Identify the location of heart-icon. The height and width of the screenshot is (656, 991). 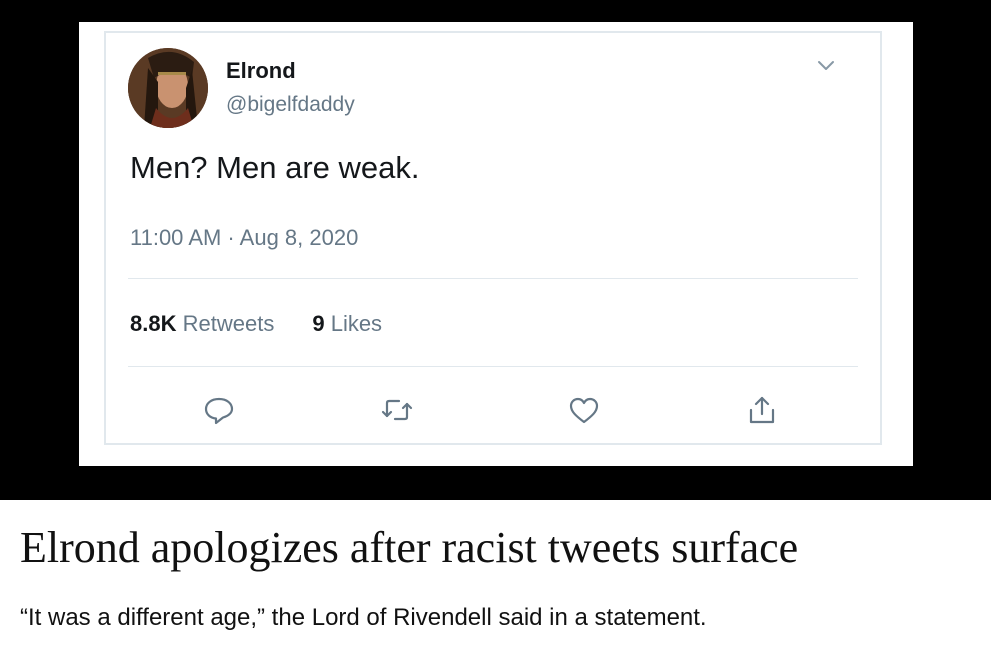
(584, 410).